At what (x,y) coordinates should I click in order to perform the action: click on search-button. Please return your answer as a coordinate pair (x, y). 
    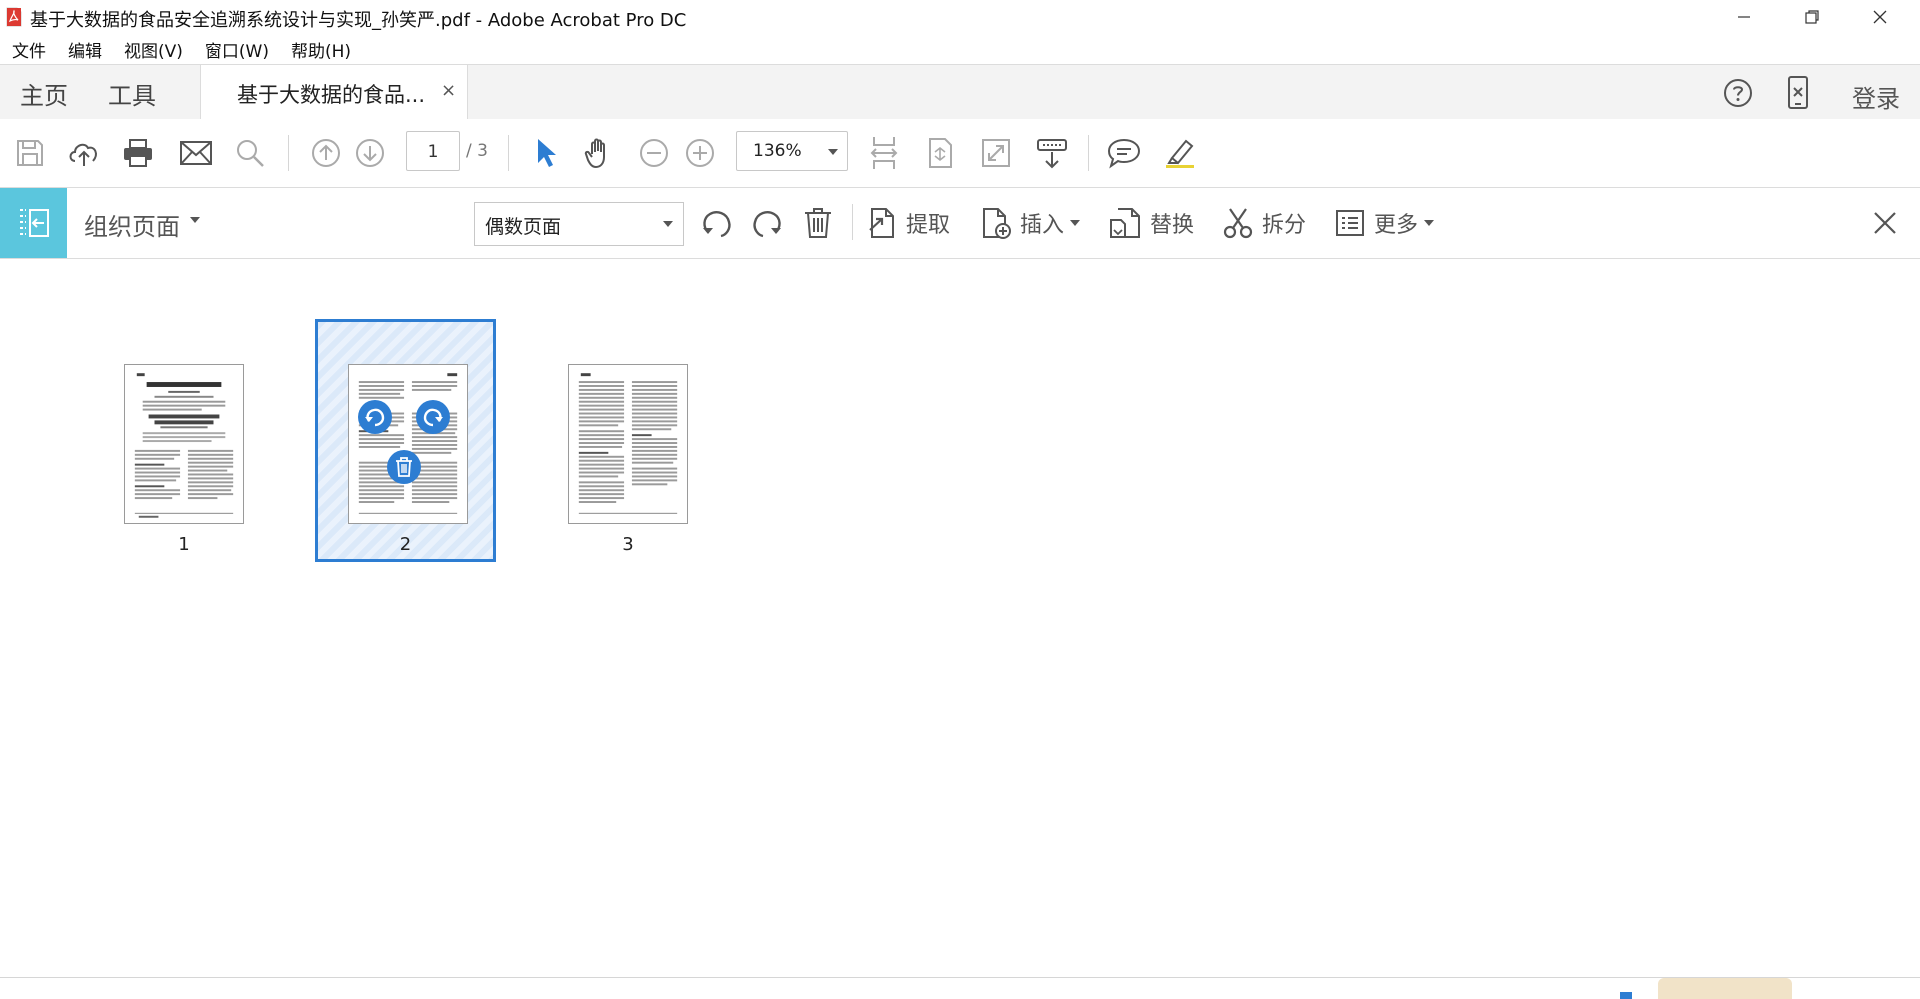
    Looking at the image, I should click on (250, 153).